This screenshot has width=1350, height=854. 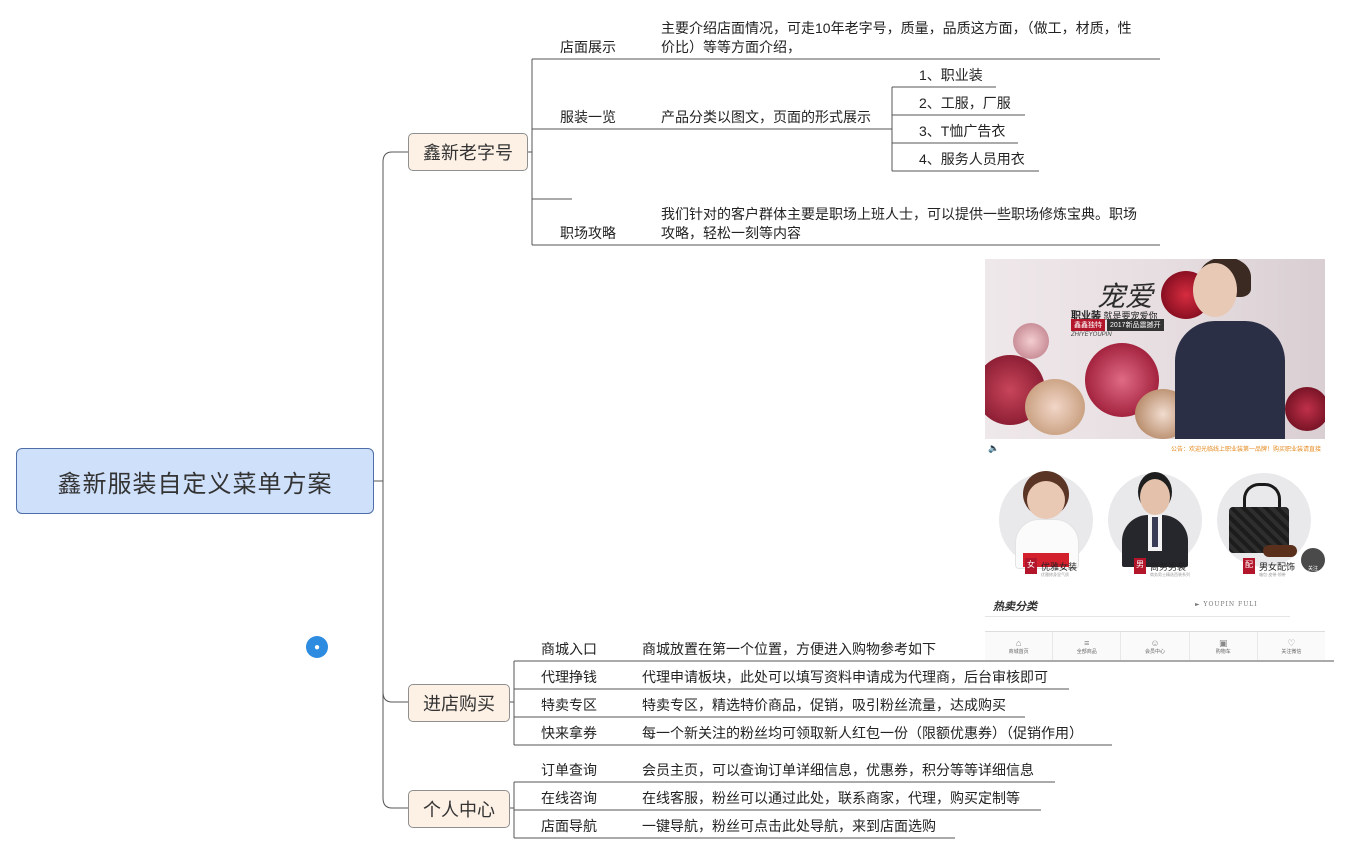 What do you see at coordinates (1015, 607) in the screenshot?
I see `hot-category-title: 热卖分类` at bounding box center [1015, 607].